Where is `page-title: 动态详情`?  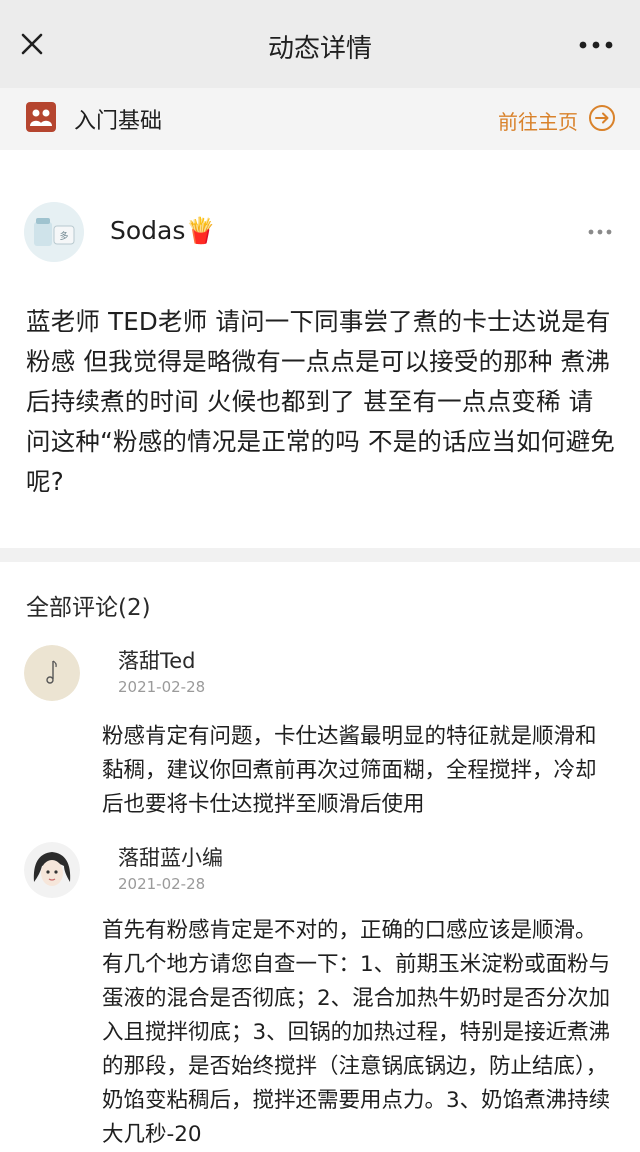
page-title: 动态详情 is located at coordinates (319, 49).